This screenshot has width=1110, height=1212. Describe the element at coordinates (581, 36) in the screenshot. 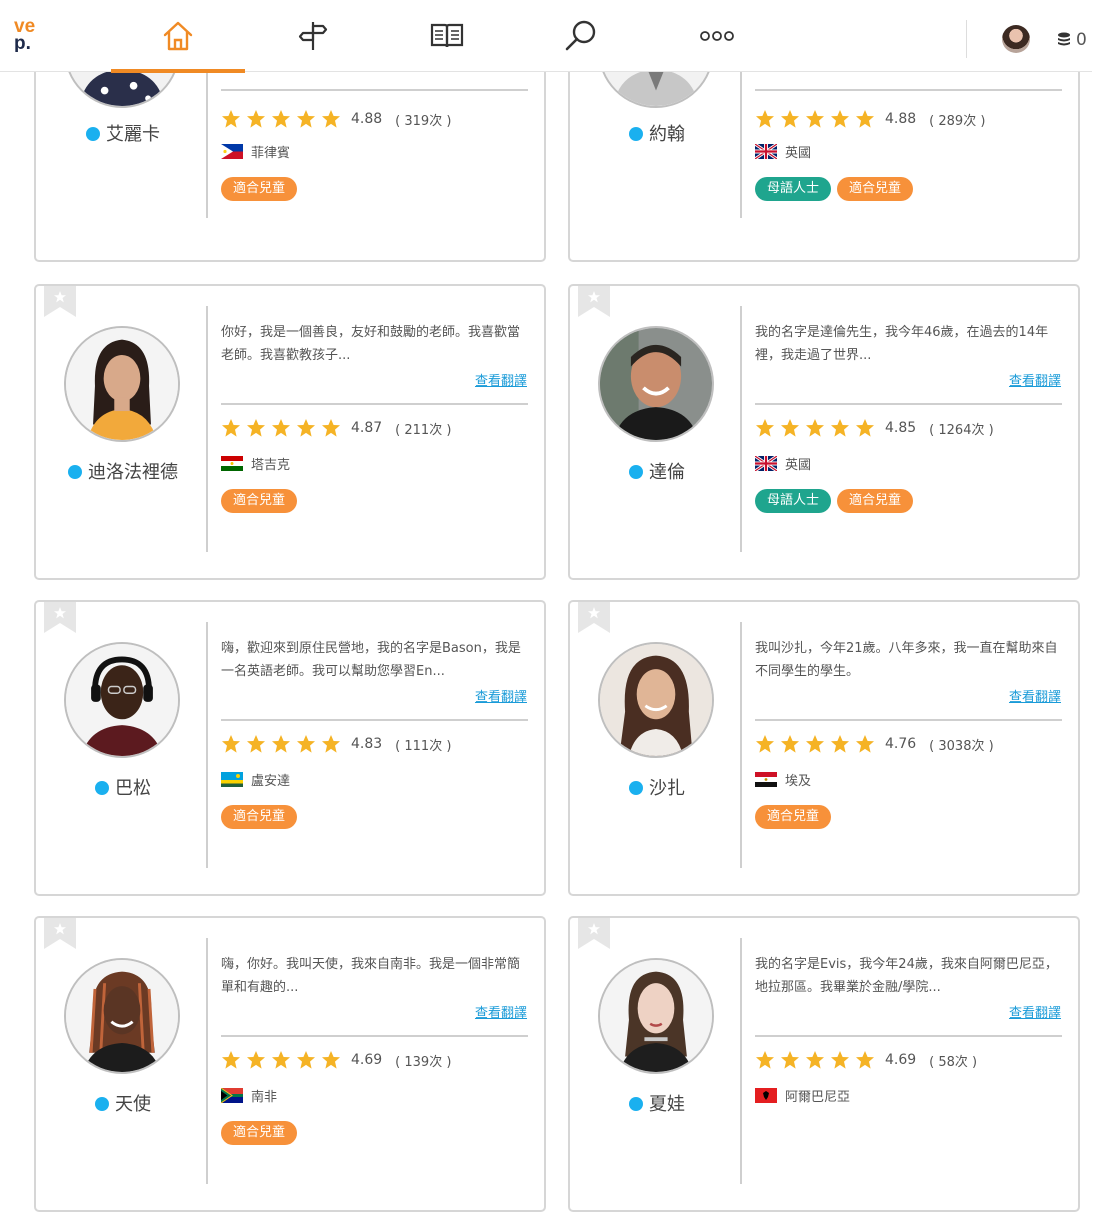

I see `nav-search` at that location.